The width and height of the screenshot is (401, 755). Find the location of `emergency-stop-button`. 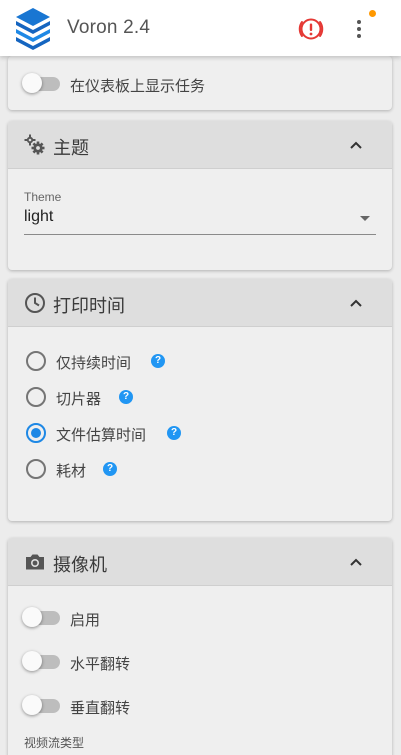

emergency-stop-button is located at coordinates (311, 29).